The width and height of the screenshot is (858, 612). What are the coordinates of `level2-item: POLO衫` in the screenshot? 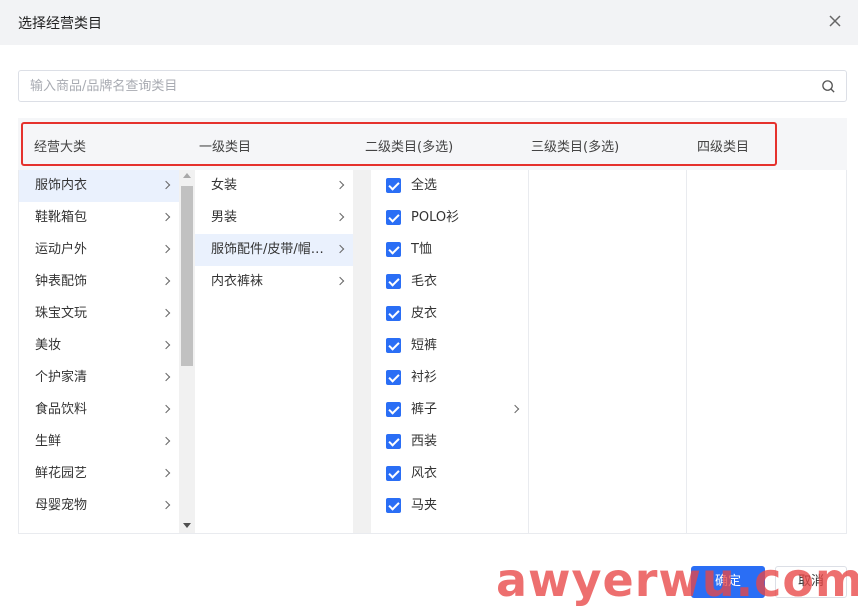 It's located at (449, 218).